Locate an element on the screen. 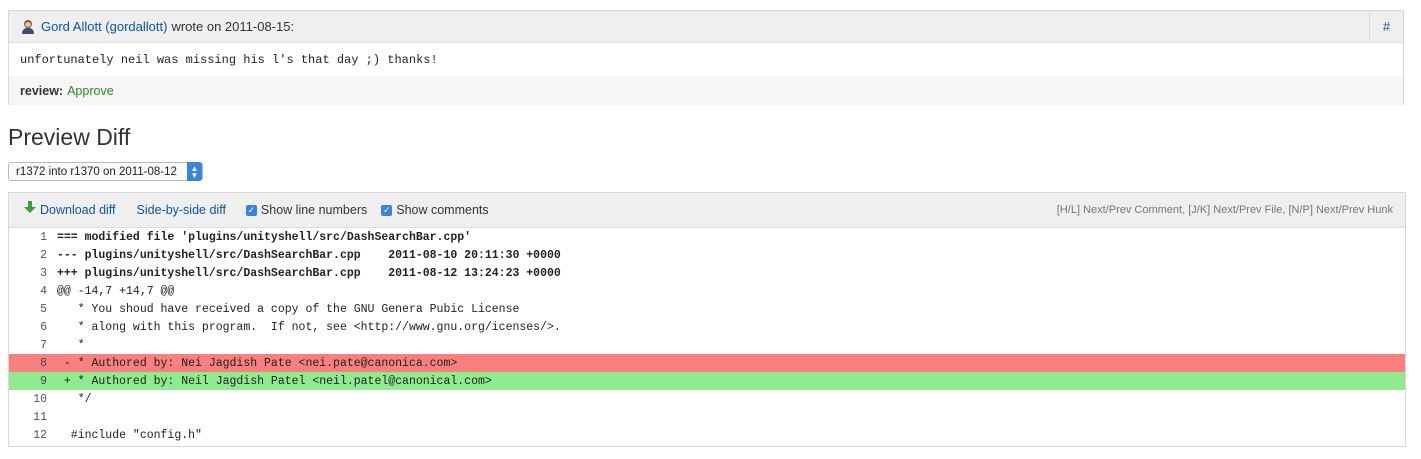 The height and width of the screenshot is (459, 1421). diff-line: 4 @@ -14,7 +14,7 @@ is located at coordinates (707, 291).